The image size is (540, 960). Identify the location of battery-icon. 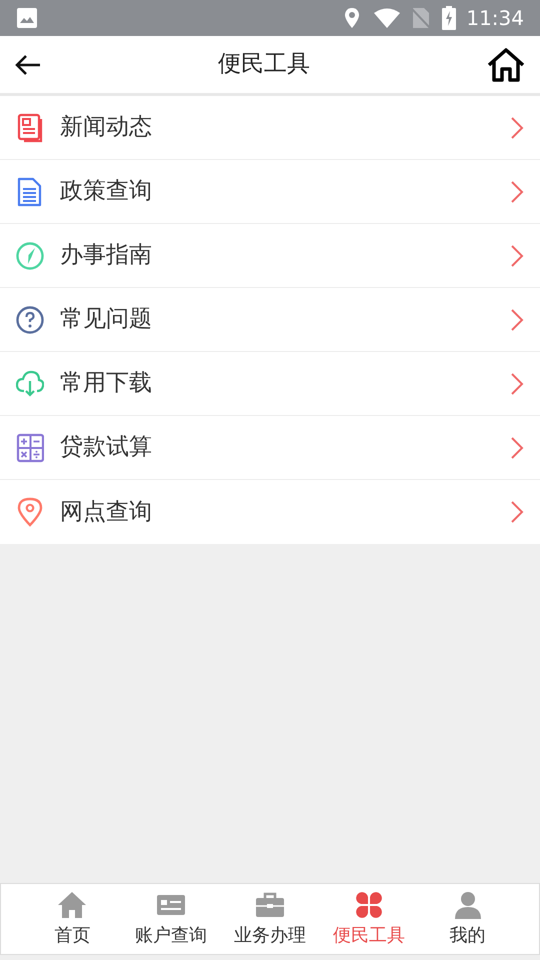
(449, 18).